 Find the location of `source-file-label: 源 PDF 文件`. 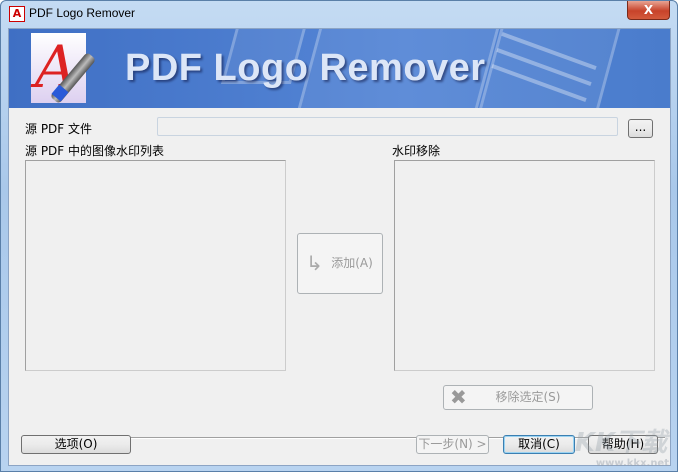

source-file-label: 源 PDF 文件 is located at coordinates (59, 129).